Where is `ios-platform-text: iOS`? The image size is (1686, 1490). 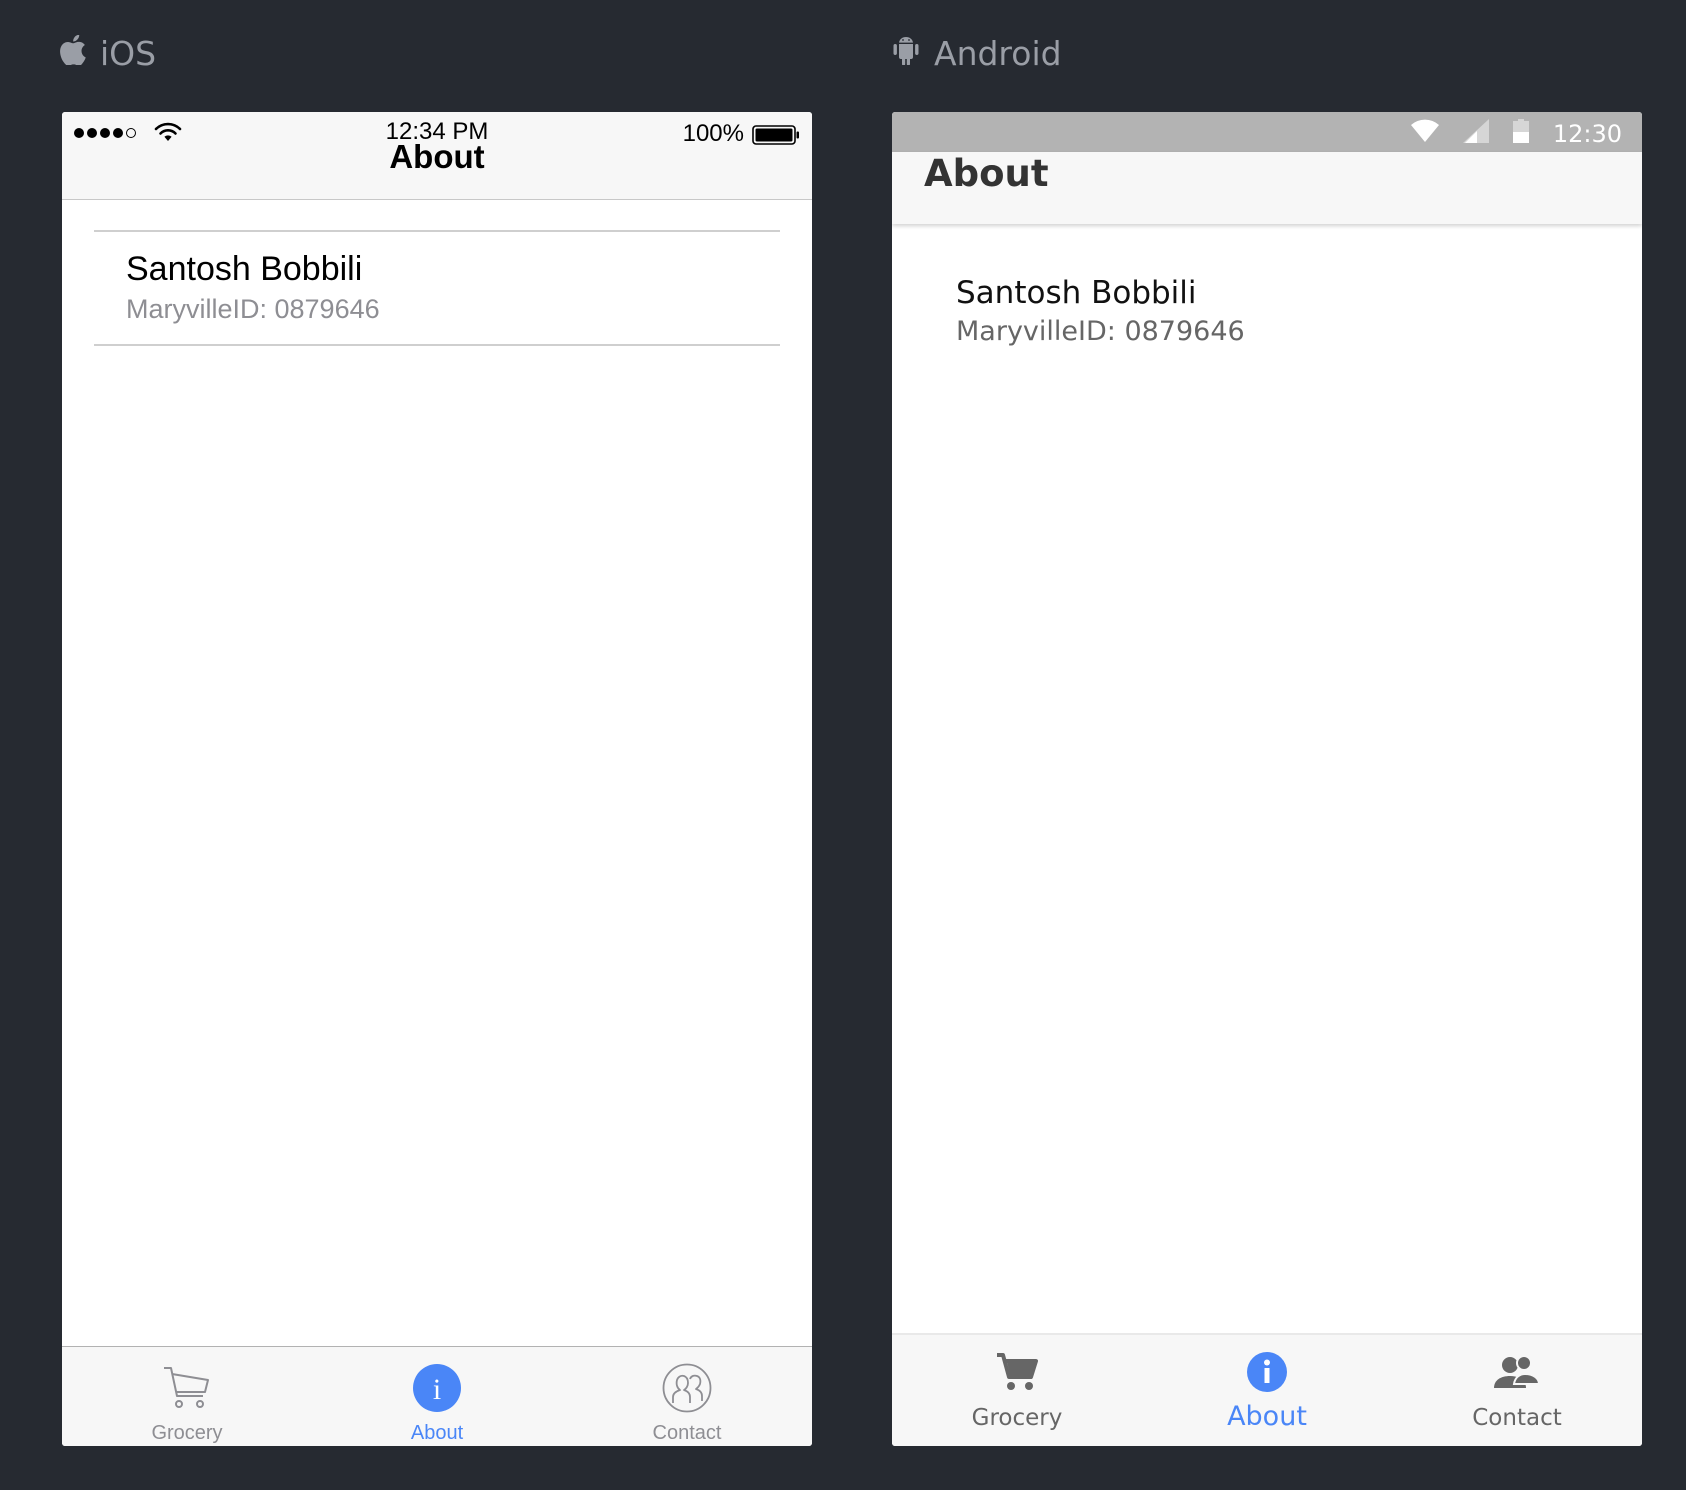 ios-platform-text: iOS is located at coordinates (128, 53).